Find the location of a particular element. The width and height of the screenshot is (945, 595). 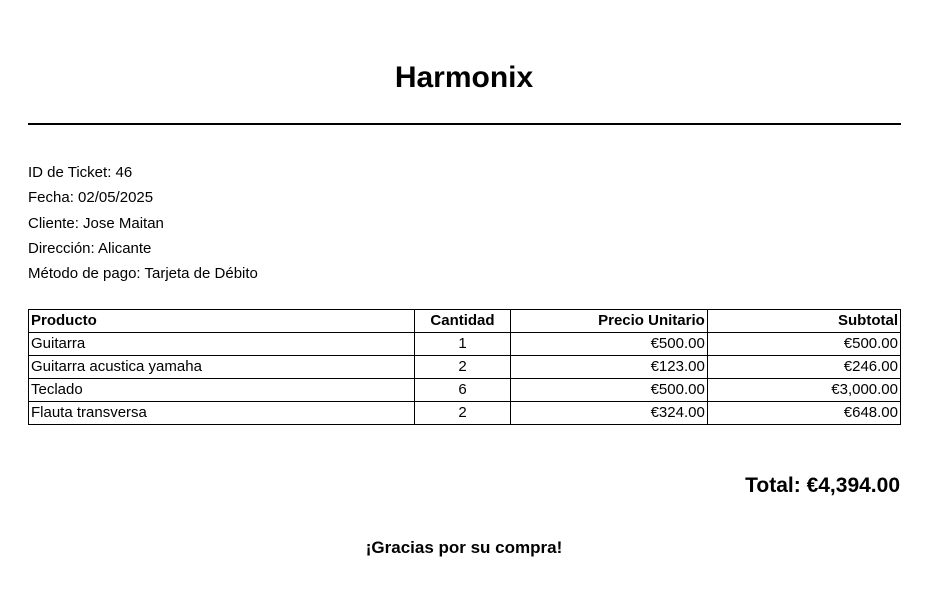

header-subtotal: Subtotal is located at coordinates (804, 321).